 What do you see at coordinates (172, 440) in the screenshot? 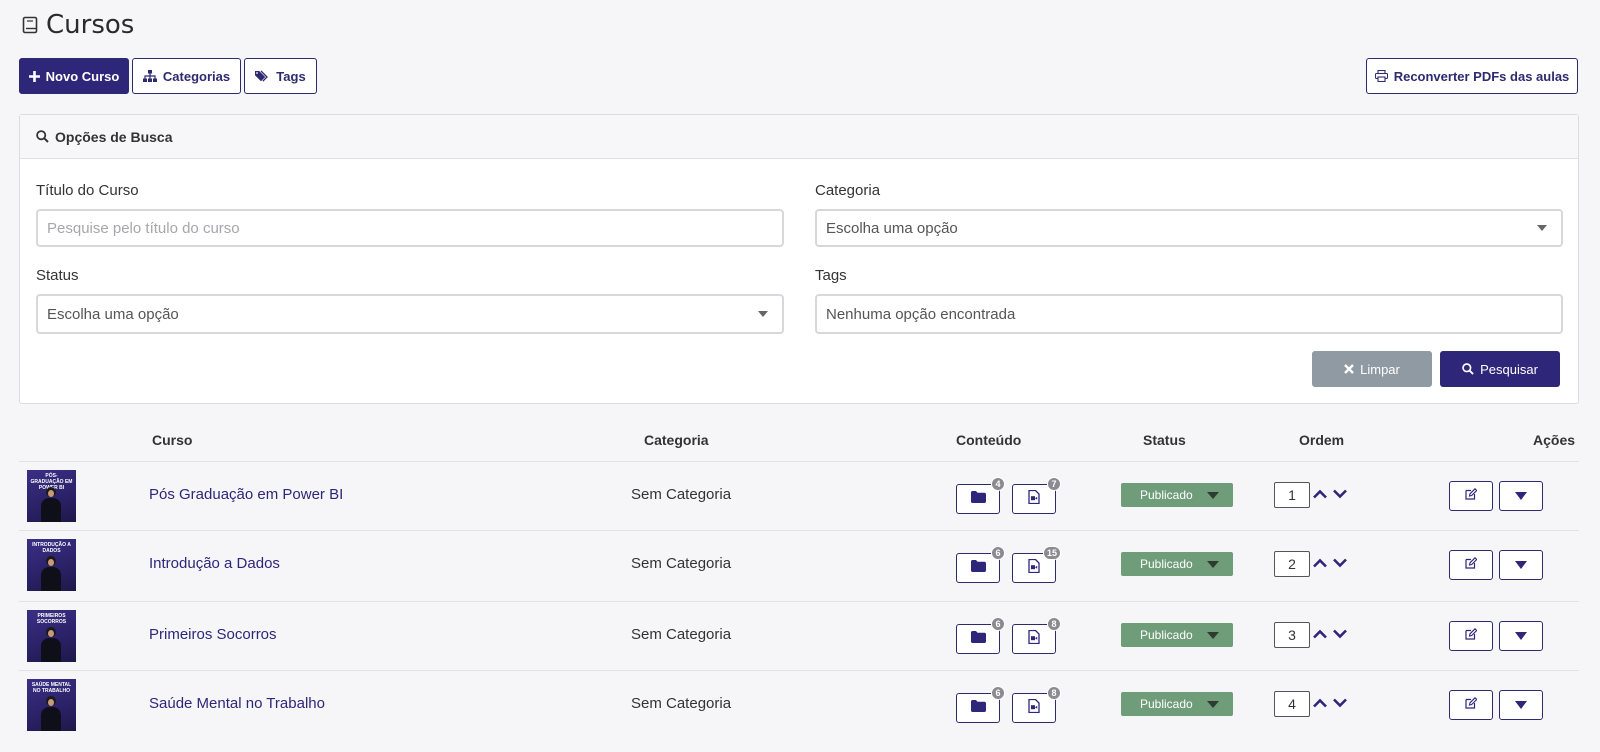
I see `col-header-course: Curso` at bounding box center [172, 440].